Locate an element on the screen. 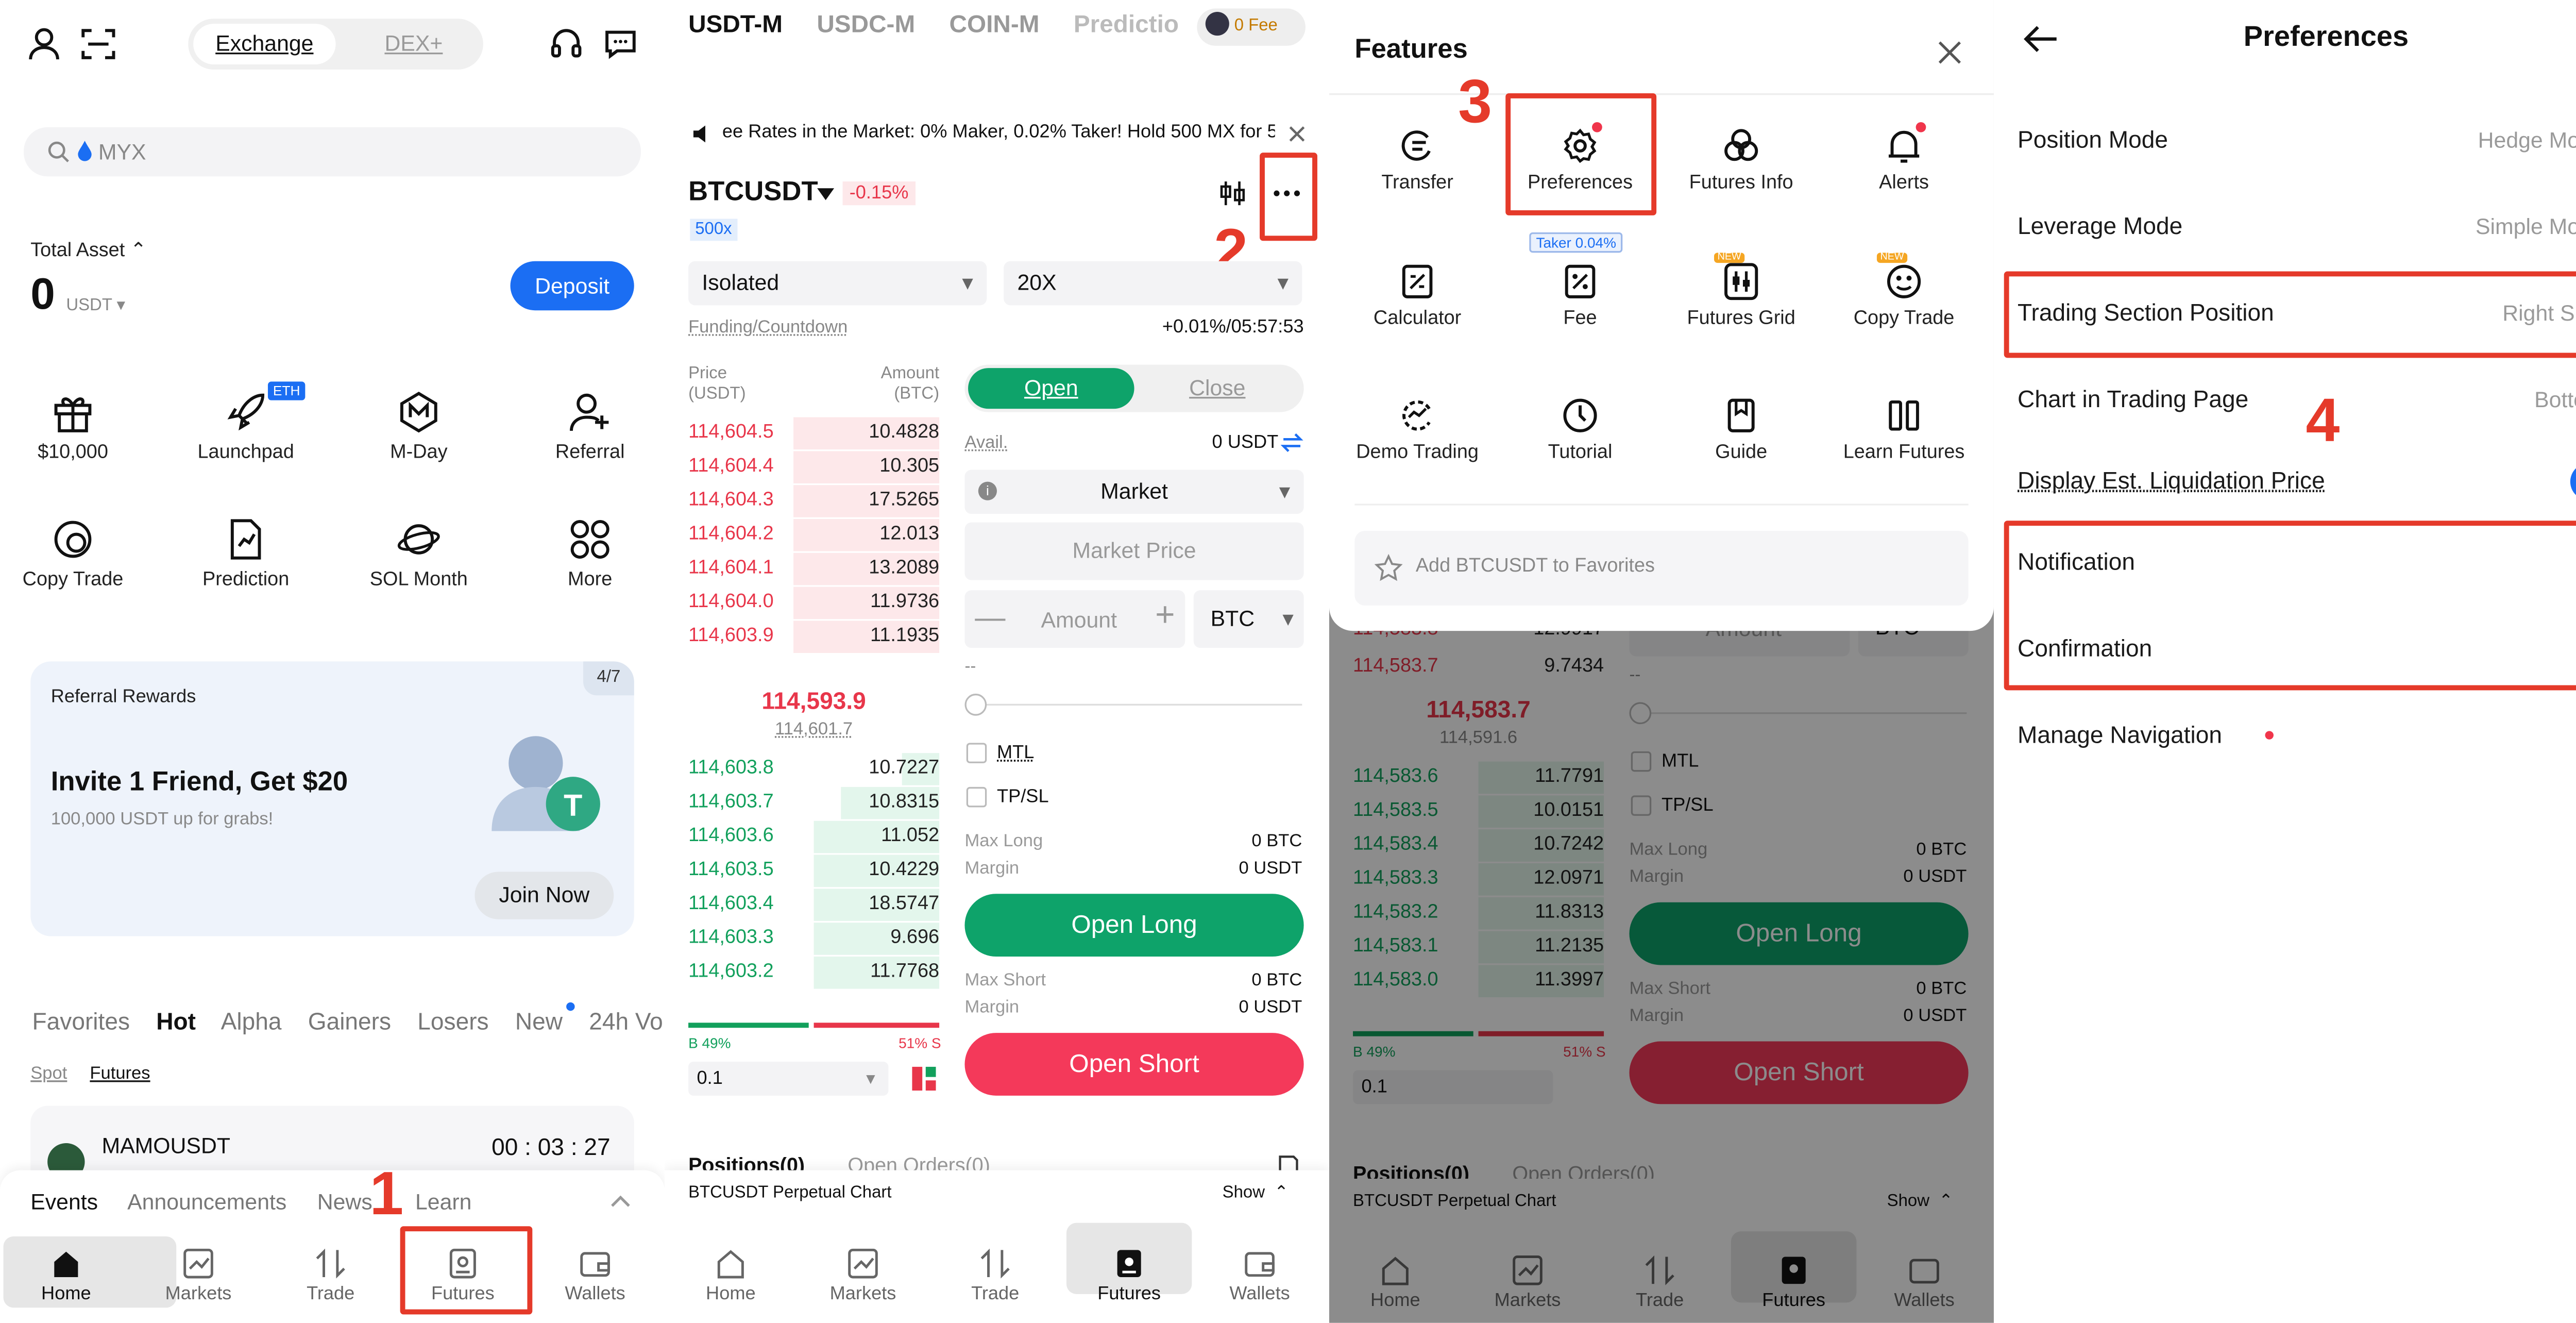  ask-row: 114,604.5 10.4828 is located at coordinates (813, 434).